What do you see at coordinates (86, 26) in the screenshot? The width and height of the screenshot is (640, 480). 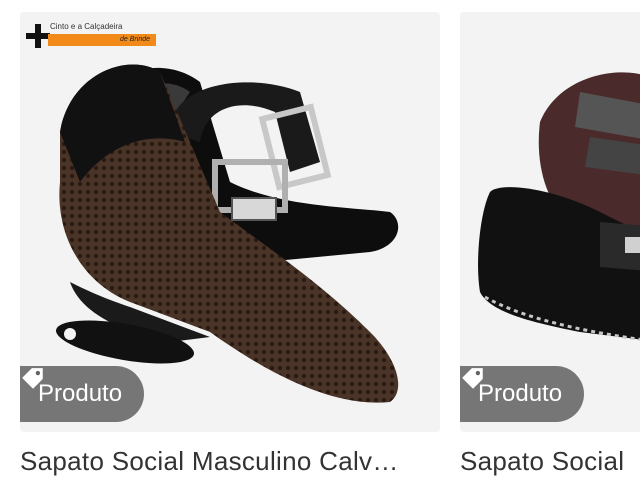 I see `promo-text: Cinto e a Calçadeira` at bounding box center [86, 26].